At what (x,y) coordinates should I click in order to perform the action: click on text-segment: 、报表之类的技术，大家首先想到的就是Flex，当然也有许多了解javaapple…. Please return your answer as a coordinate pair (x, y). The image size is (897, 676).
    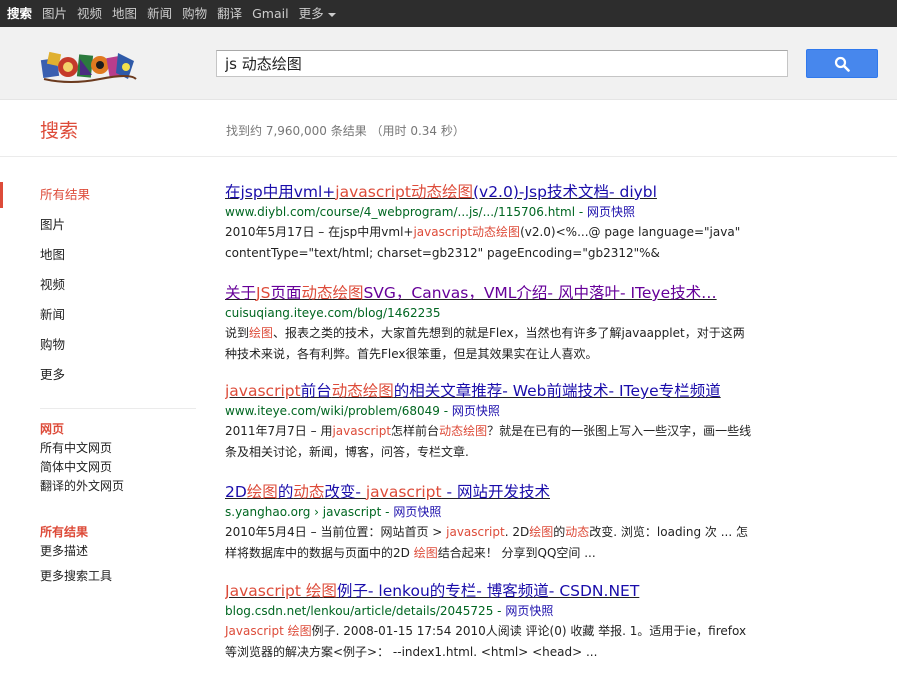
    Looking at the image, I should click on (485, 343).